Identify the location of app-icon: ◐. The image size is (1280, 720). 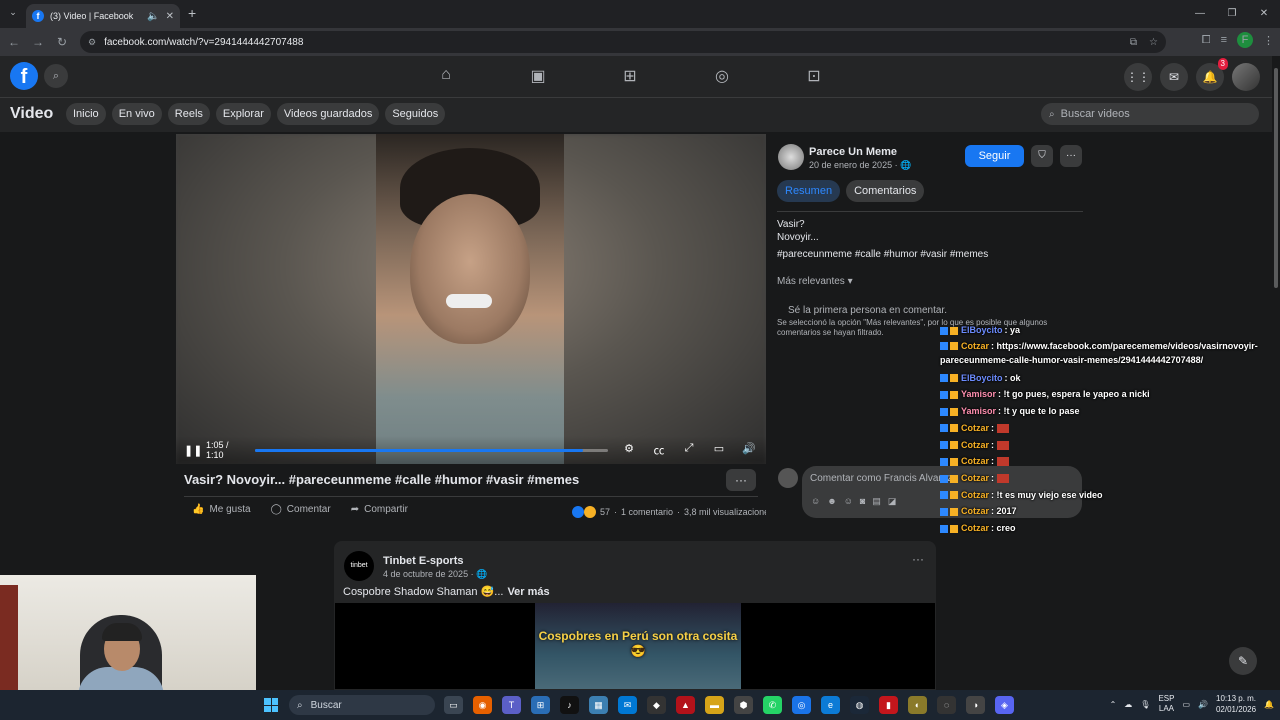
(917, 705).